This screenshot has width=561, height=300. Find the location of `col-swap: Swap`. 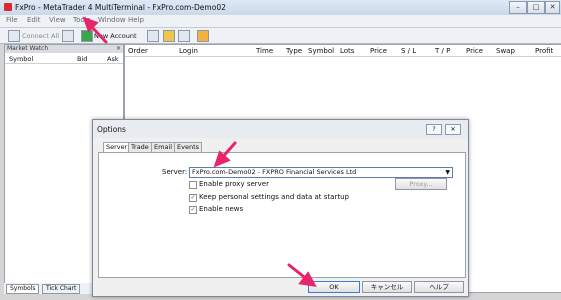

col-swap: Swap is located at coordinates (505, 51).